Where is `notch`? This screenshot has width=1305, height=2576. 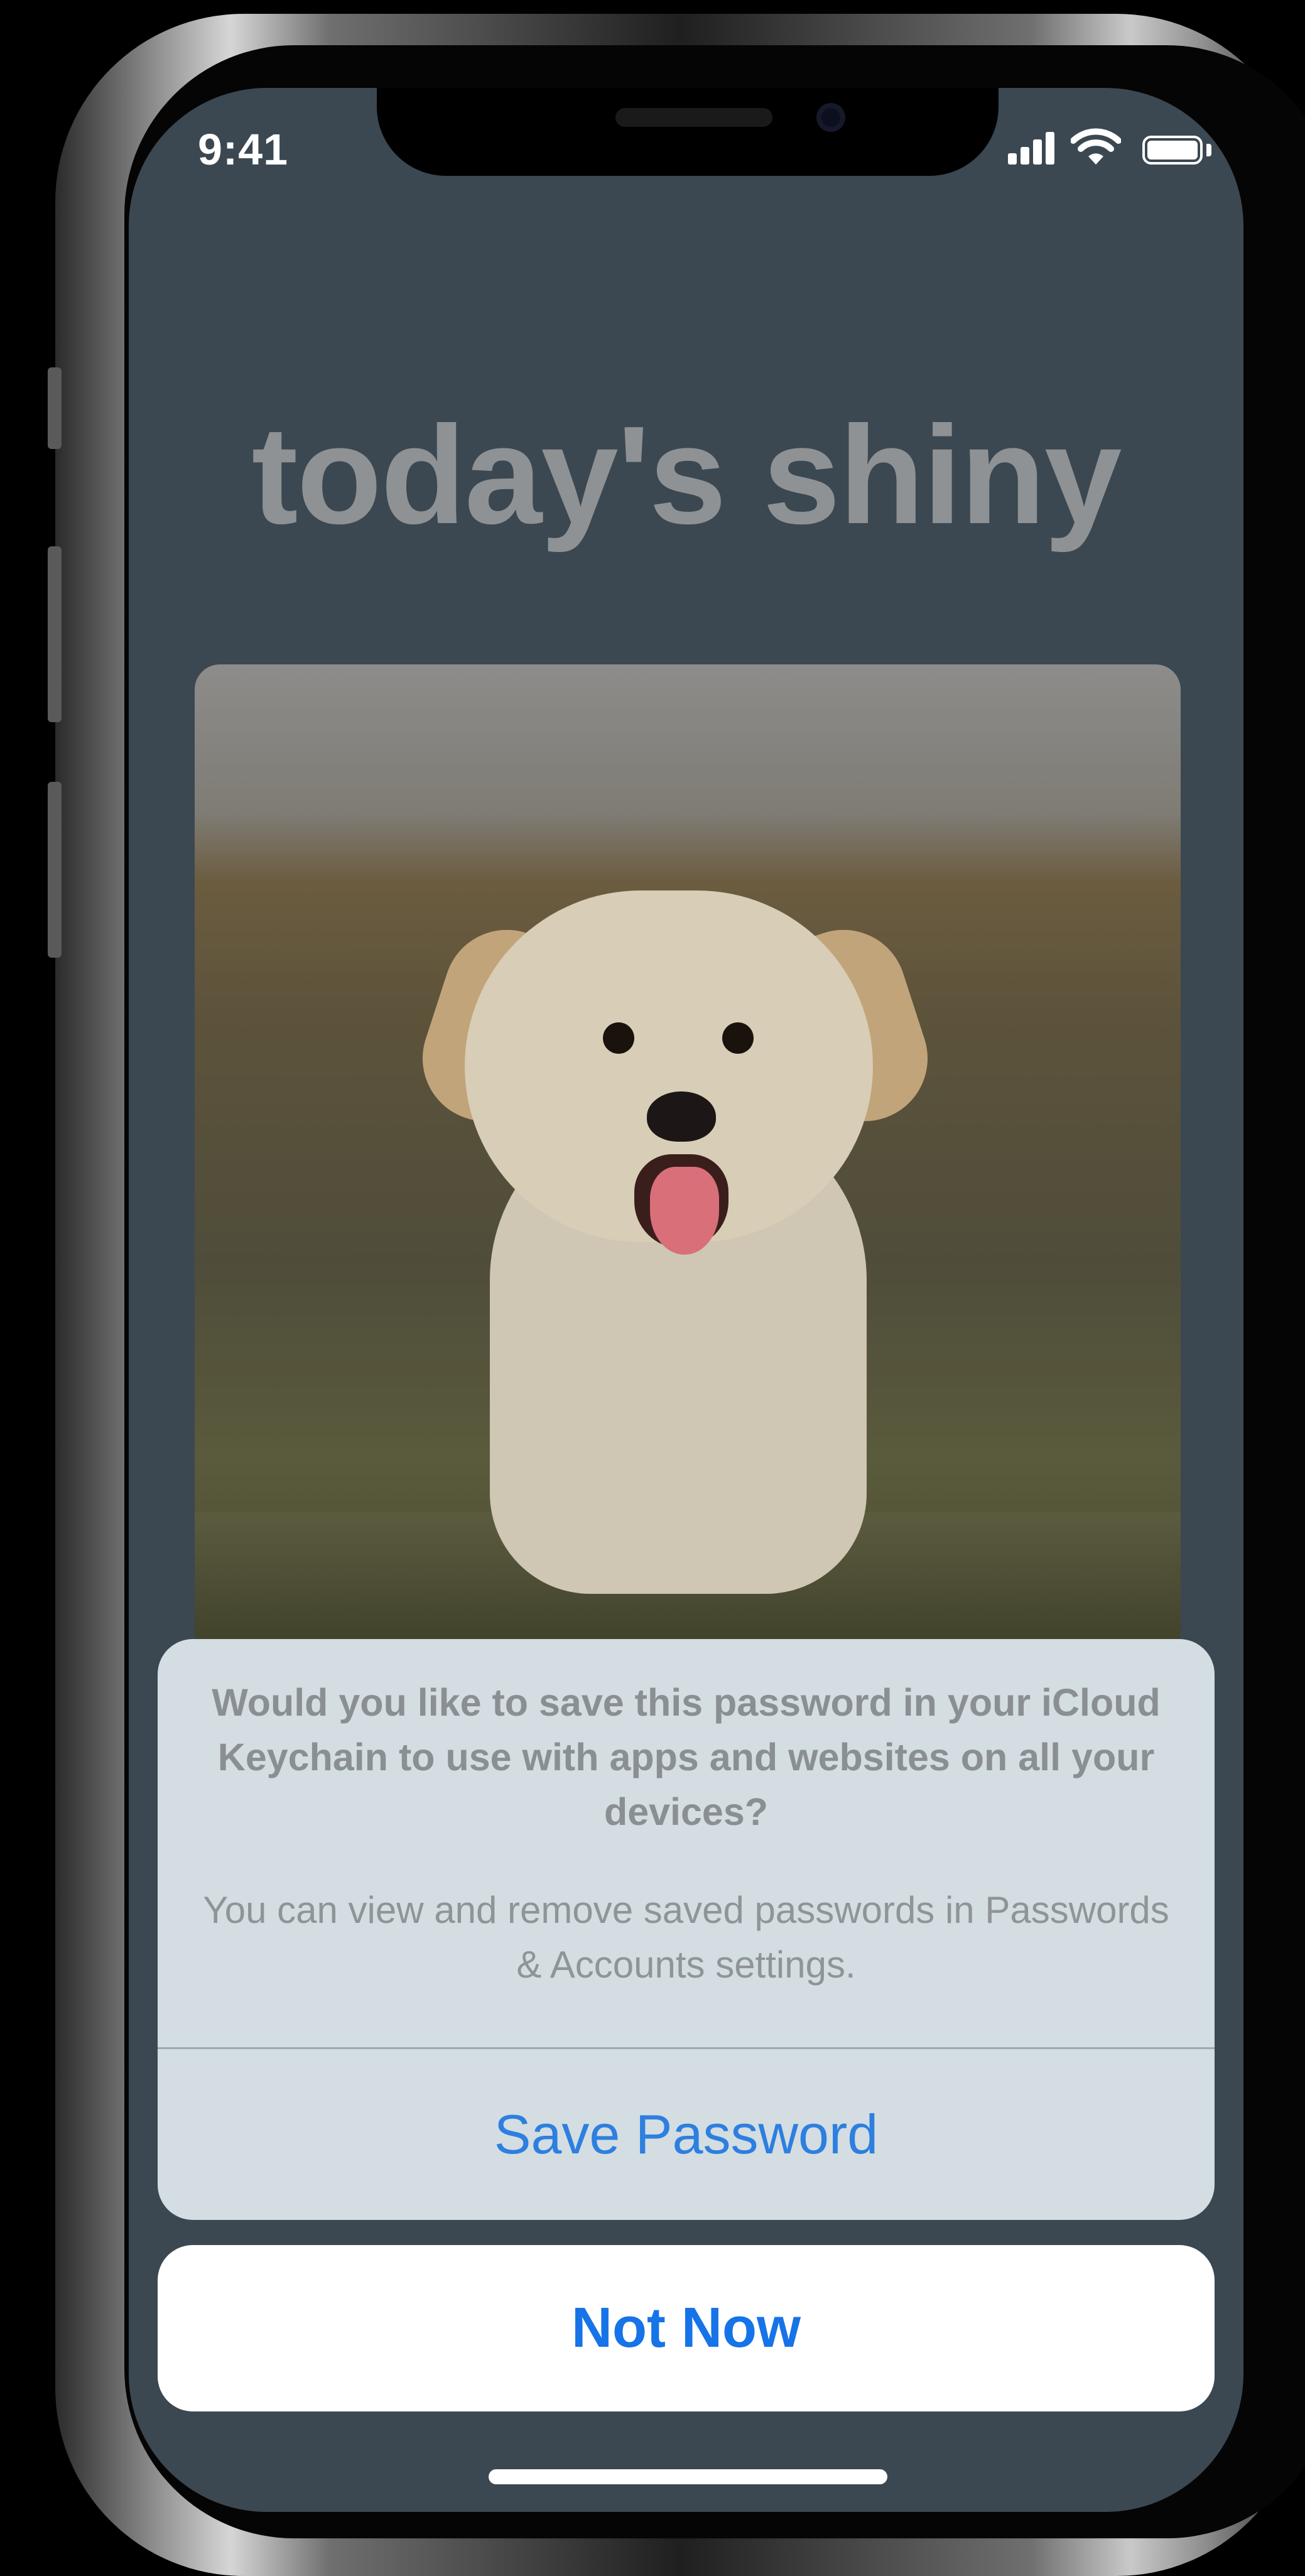
notch is located at coordinates (688, 132).